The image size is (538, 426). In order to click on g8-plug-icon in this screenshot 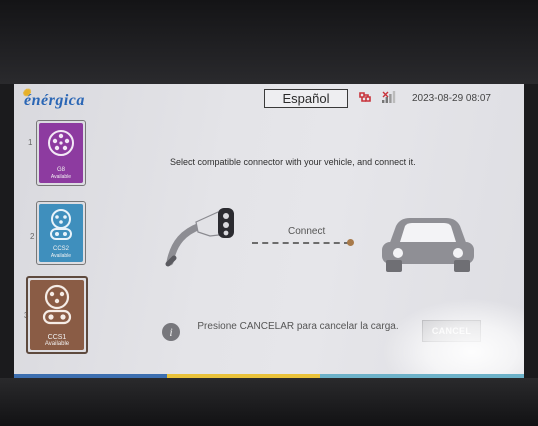, I will do `click(61, 143)`.